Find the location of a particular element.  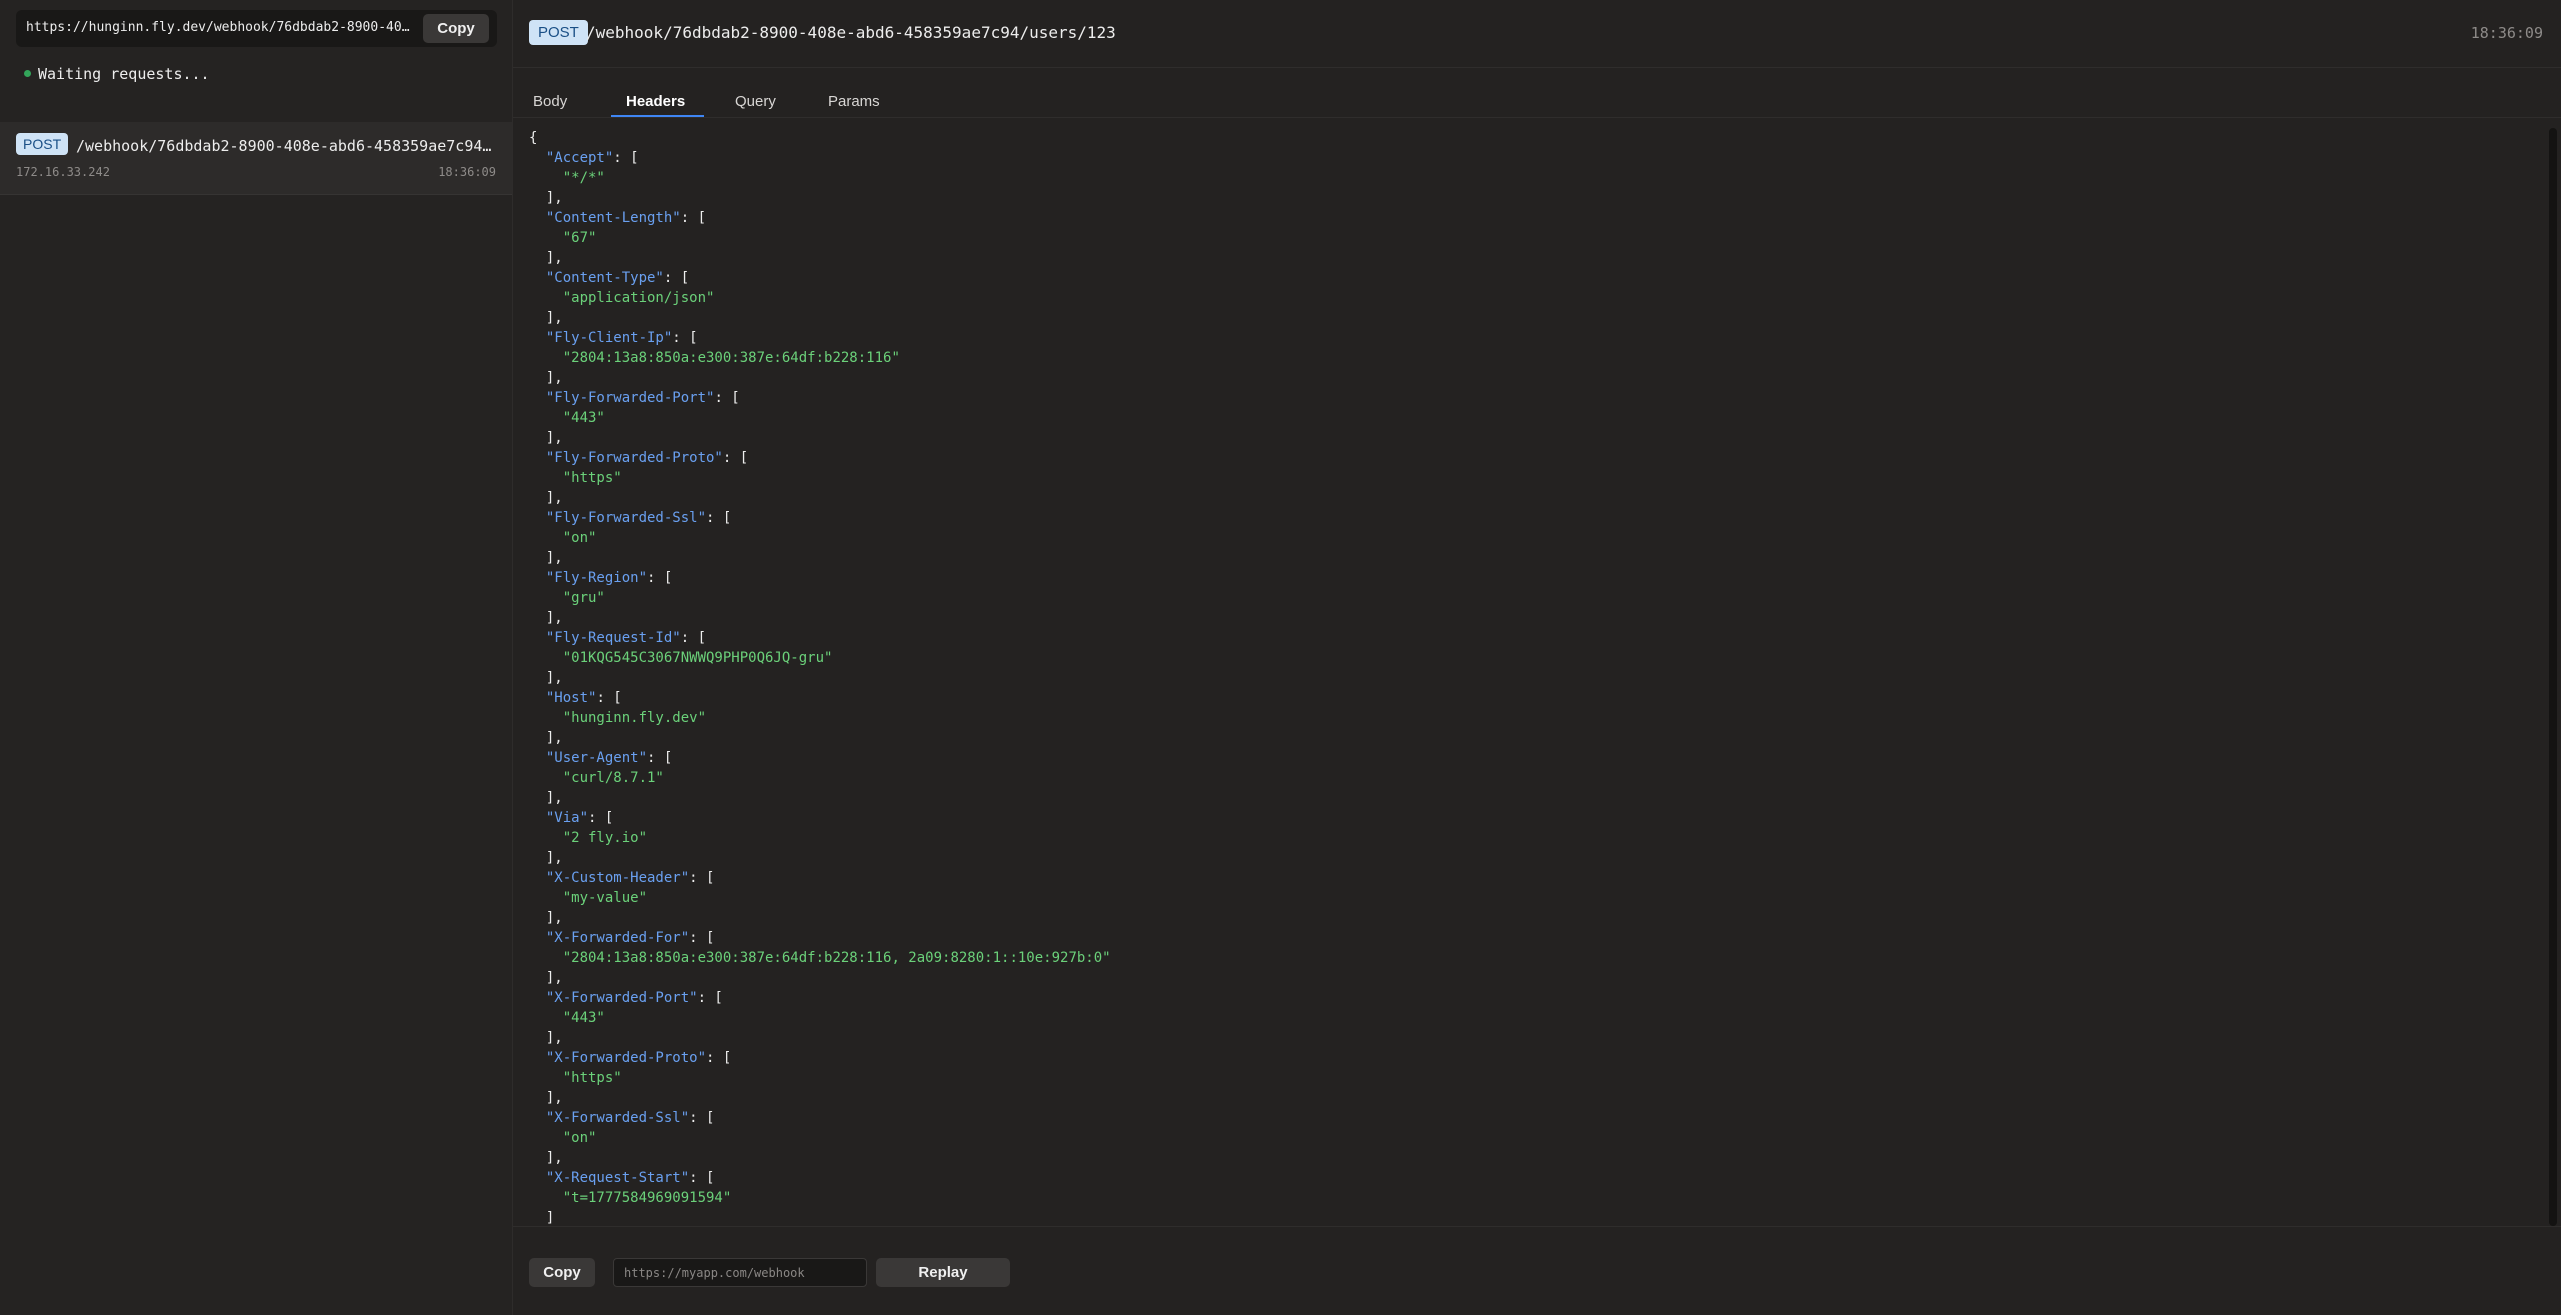

detail-tabs: Body Headers Query Params is located at coordinates (1537, 100).